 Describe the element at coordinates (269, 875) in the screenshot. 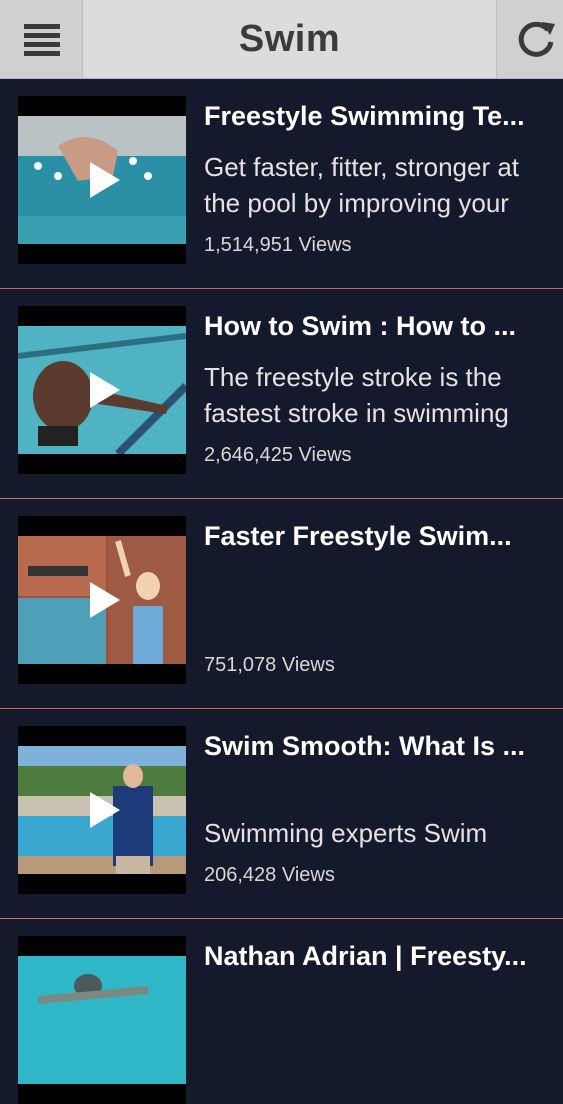

I see `view-count: 206,428 Views` at that location.